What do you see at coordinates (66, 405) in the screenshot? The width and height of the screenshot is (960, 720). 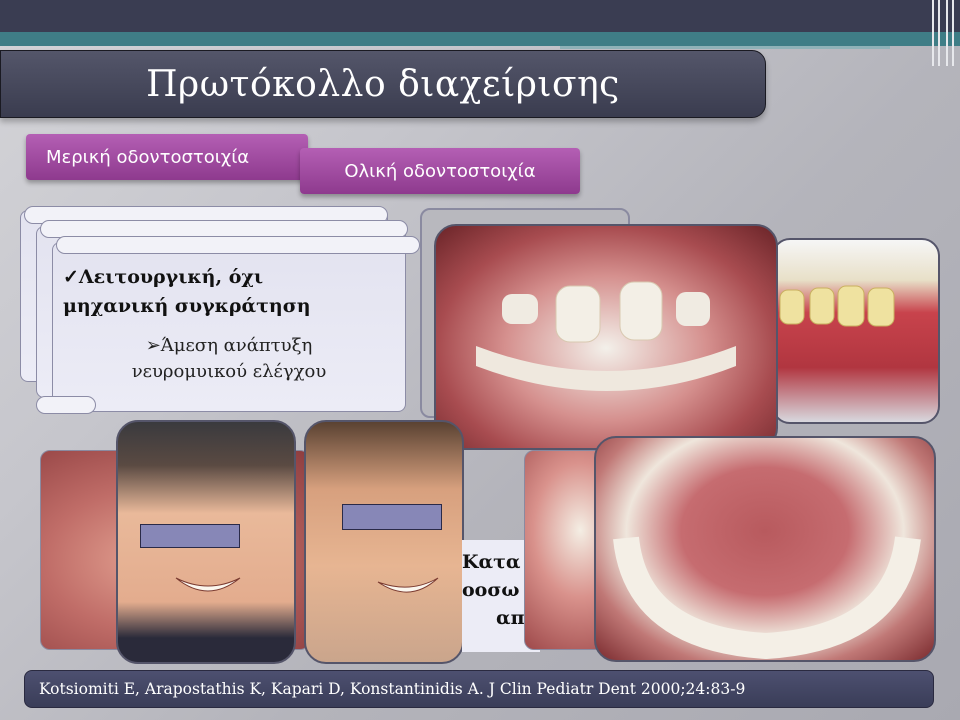 I see `scroll-roll-bottom` at bounding box center [66, 405].